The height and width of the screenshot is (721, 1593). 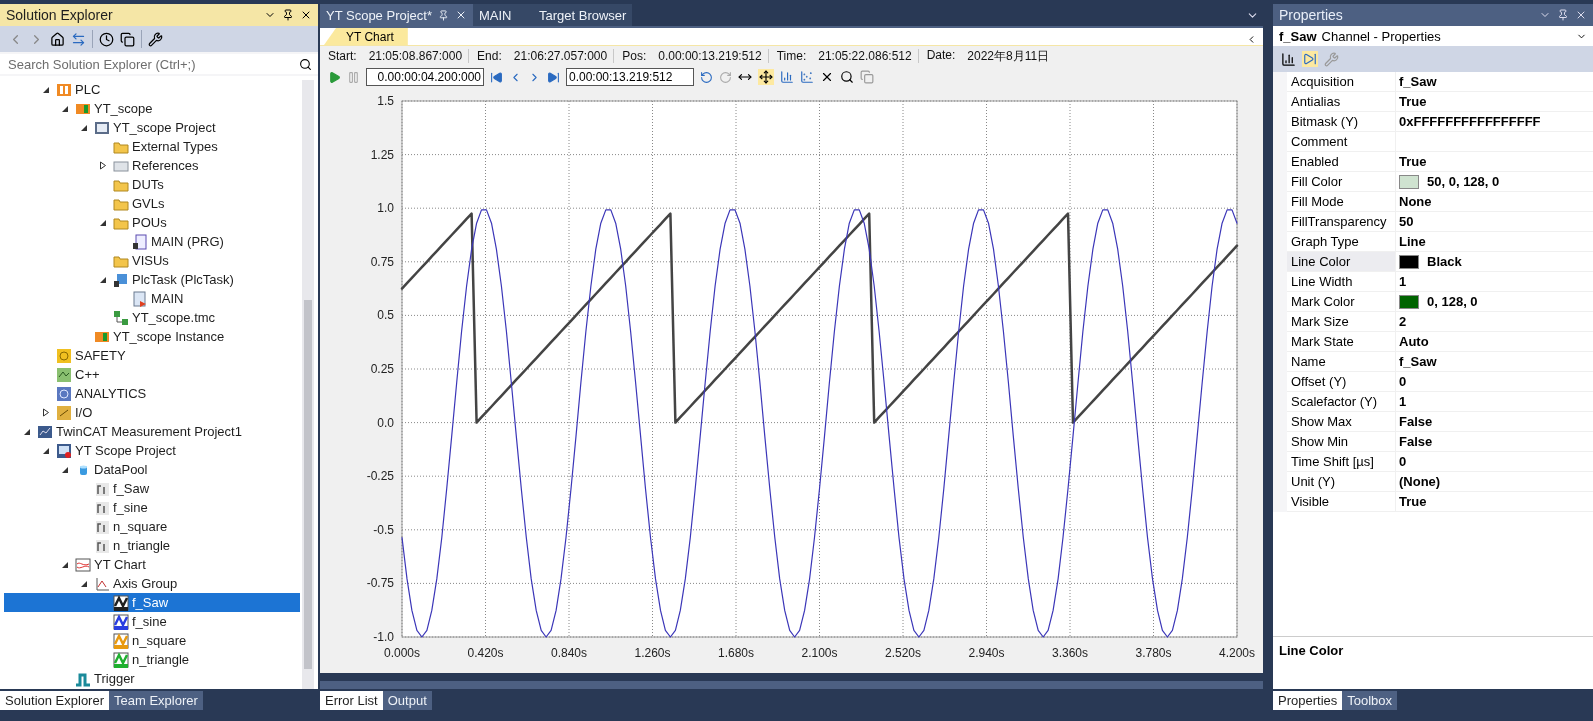 I want to click on tree-item: External Types, so click(x=152, y=146).